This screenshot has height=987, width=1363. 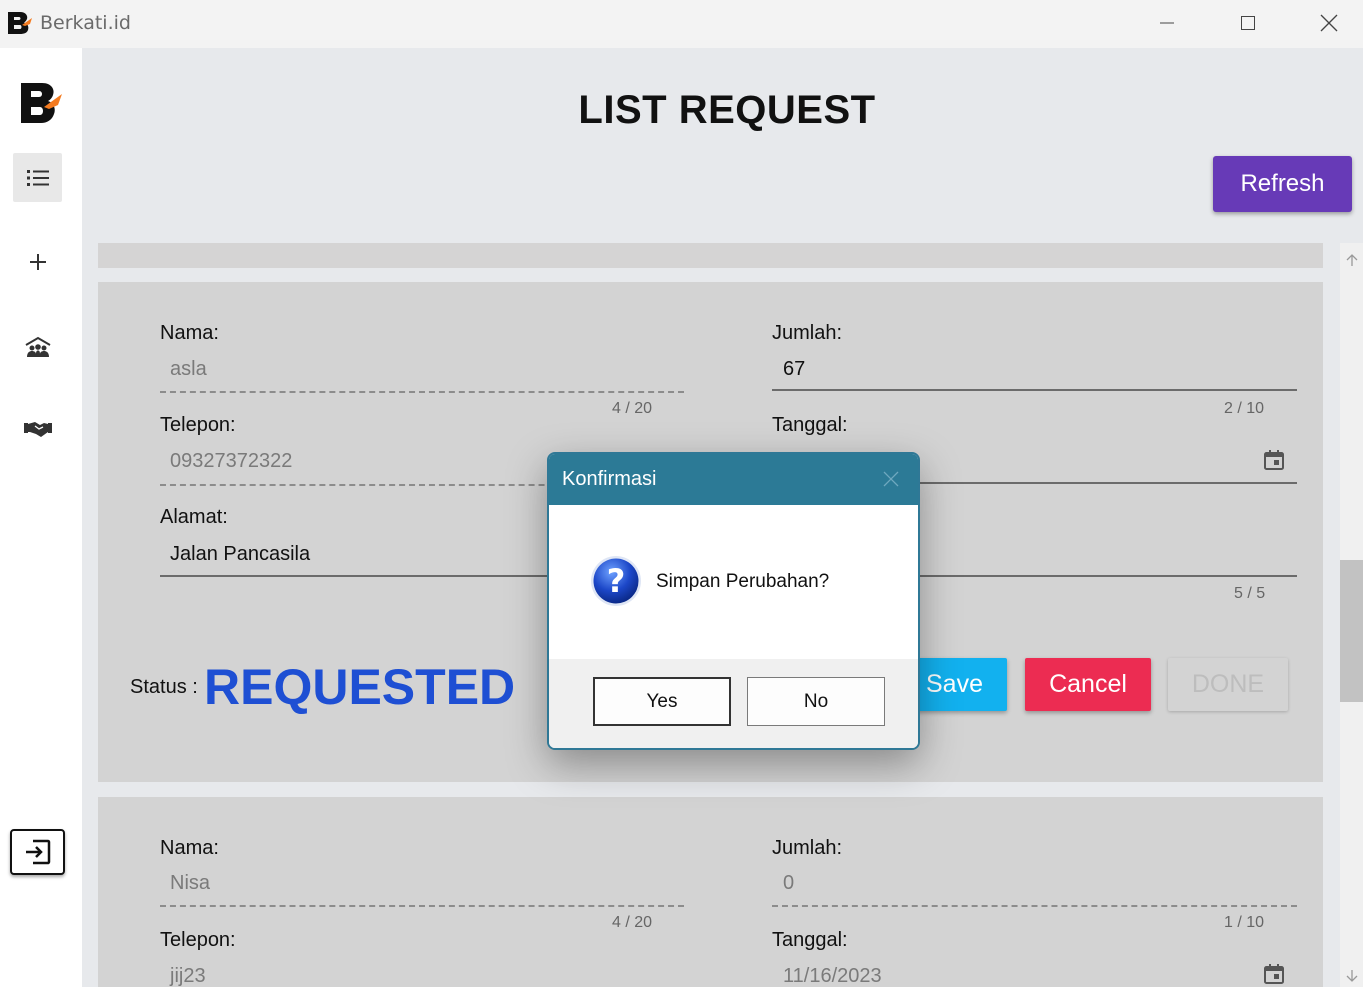 I want to click on dialog-footer: Yes No, so click(x=733, y=703).